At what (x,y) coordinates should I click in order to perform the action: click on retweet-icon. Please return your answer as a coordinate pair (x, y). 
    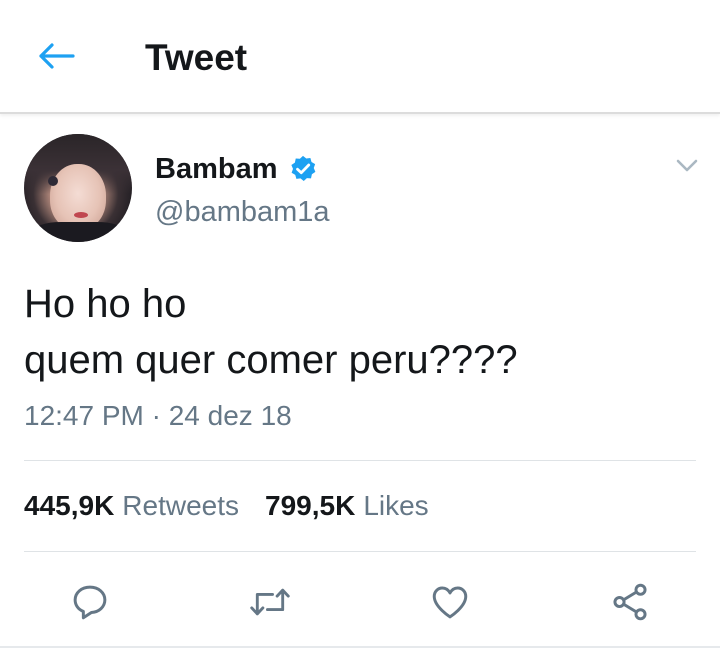
    Looking at the image, I should click on (270, 602).